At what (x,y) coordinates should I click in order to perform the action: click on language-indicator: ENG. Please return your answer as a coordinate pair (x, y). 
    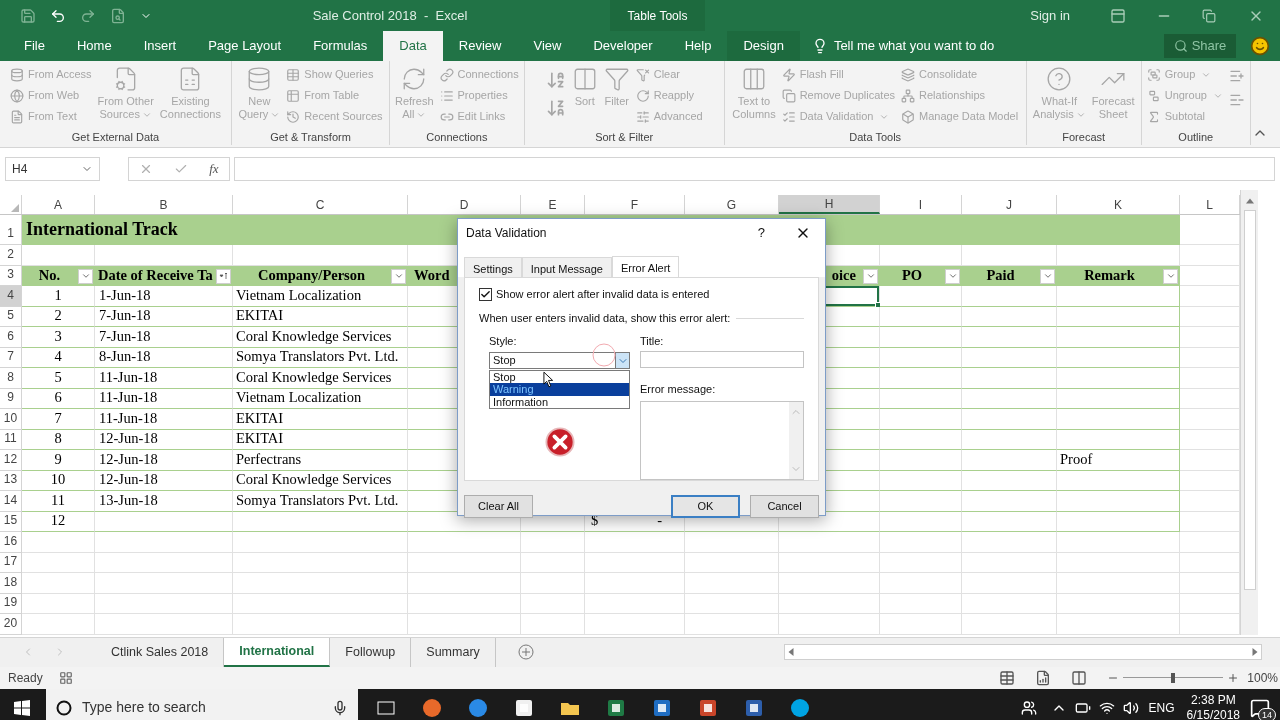
    Looking at the image, I should click on (1161, 707).